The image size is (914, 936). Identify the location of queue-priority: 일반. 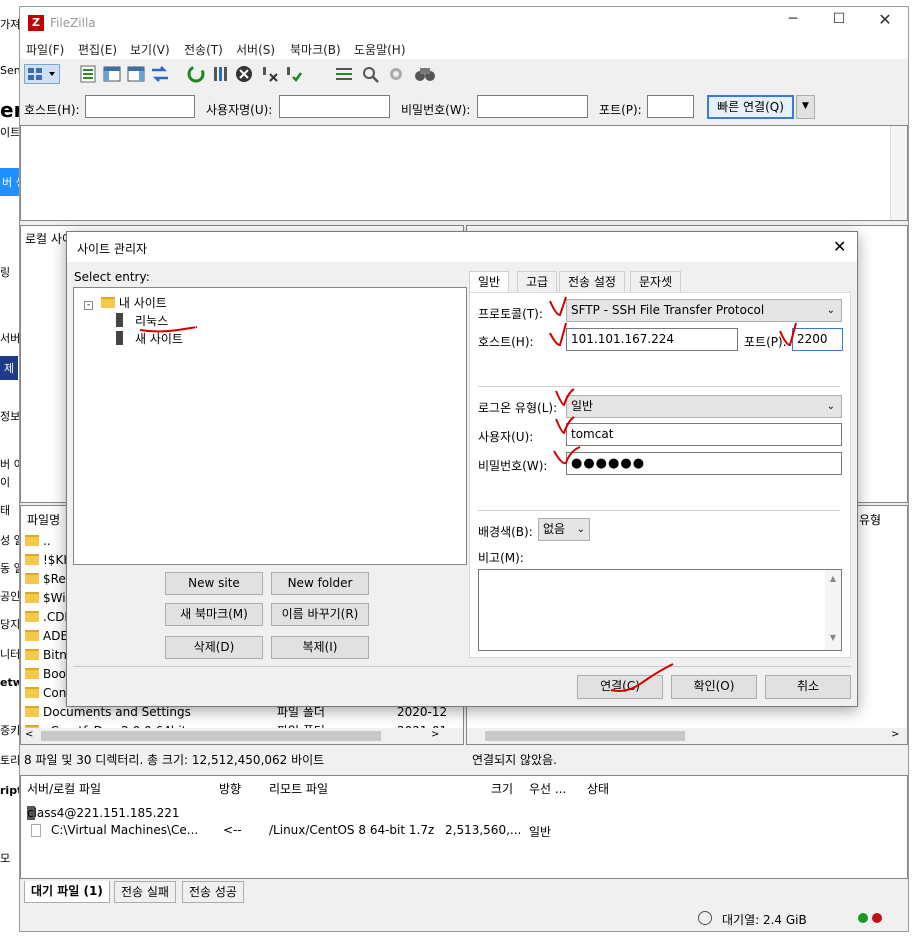
(540, 832).